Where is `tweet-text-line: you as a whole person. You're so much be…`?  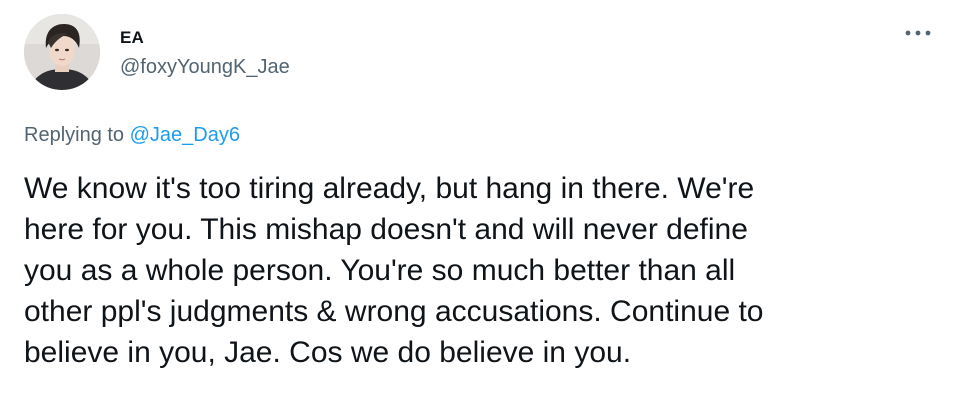
tweet-text-line: you as a whole person. You're so much be… is located at coordinates (380, 270).